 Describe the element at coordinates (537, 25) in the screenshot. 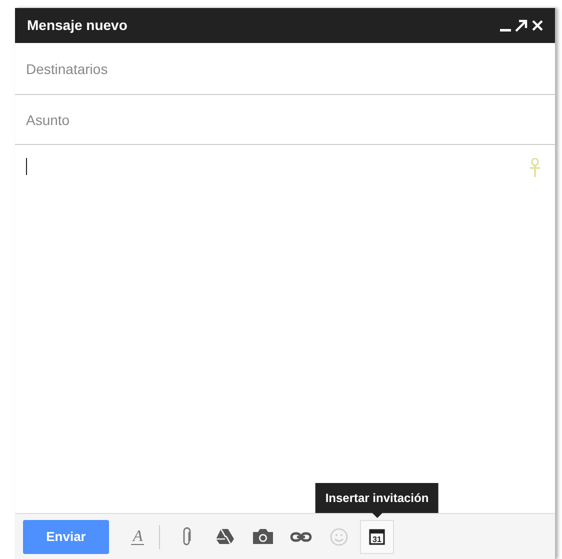

I see `close-icon` at that location.